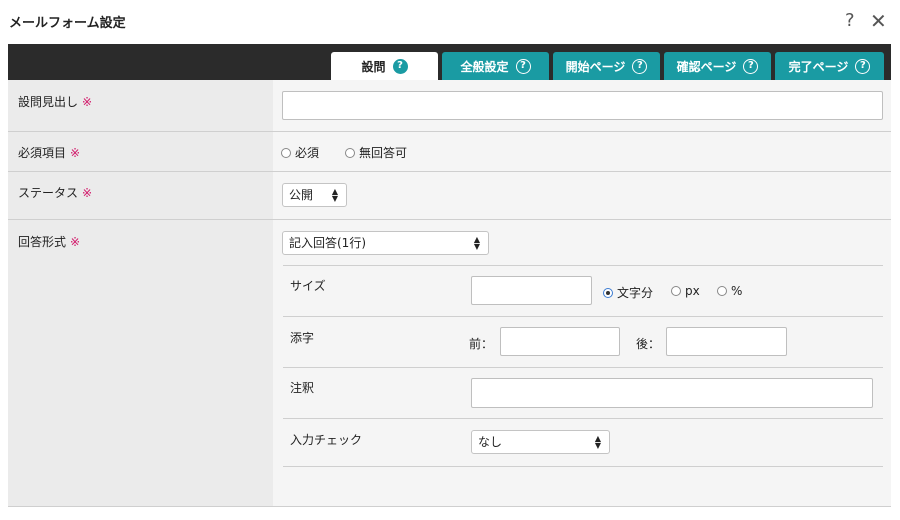 The width and height of the screenshot is (900, 520). Describe the element at coordinates (383, 153) in the screenshot. I see `radio-label: 無回答可` at that location.